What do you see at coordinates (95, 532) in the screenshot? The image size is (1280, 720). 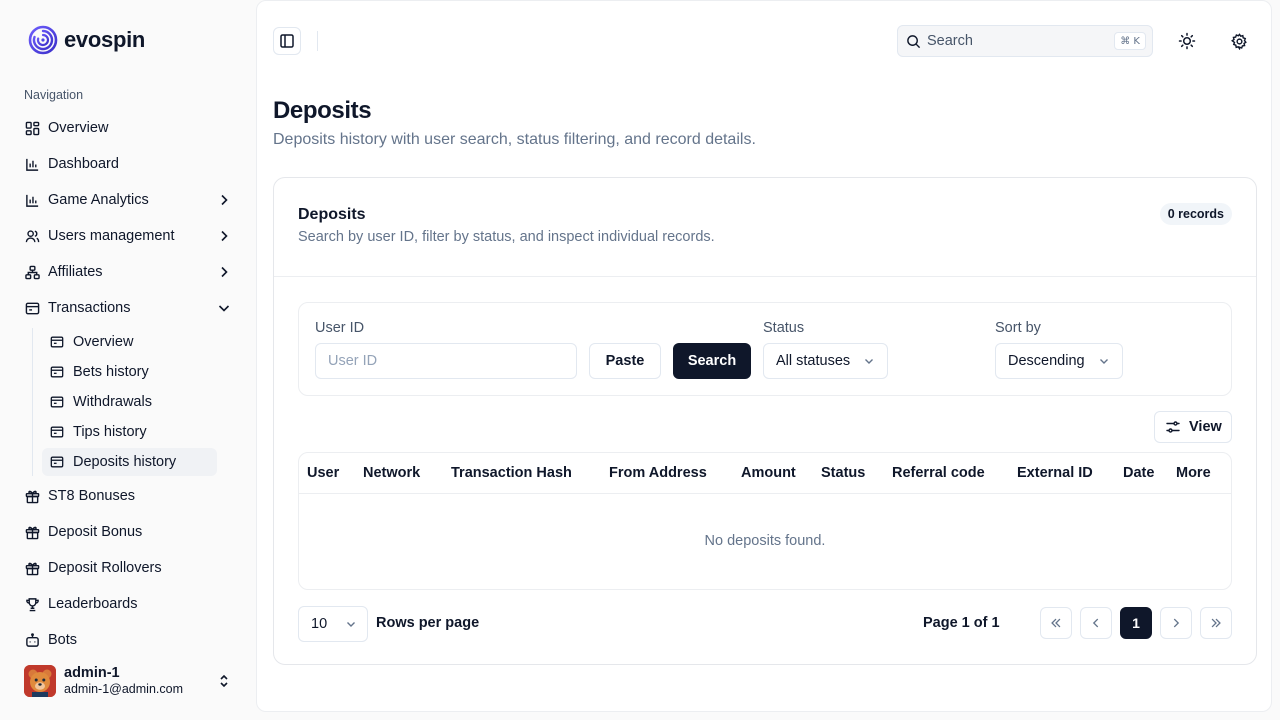 I see `sidebar-item-label: Deposit Bonus` at bounding box center [95, 532].